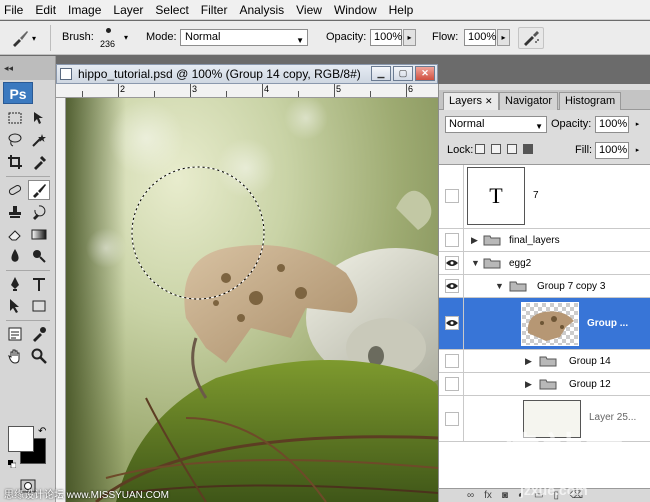 Image resolution: width=650 pixels, height=502 pixels. I want to click on slice-tool, so click(39, 162).